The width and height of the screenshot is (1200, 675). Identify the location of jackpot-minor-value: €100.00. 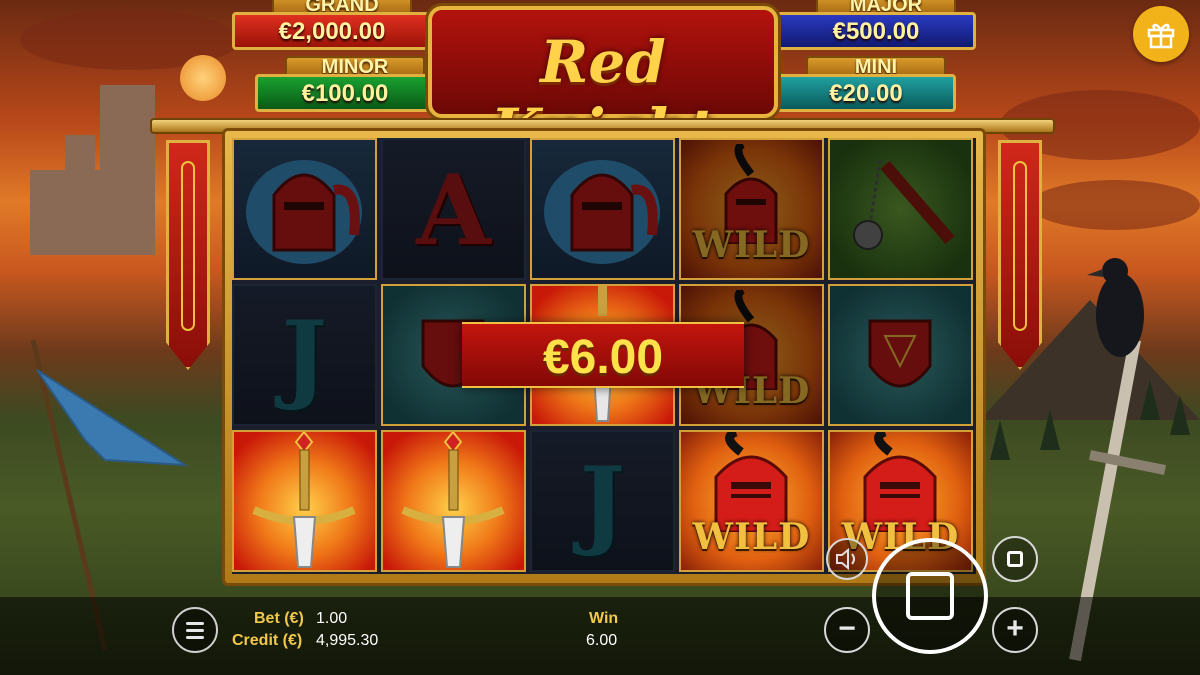
(345, 93).